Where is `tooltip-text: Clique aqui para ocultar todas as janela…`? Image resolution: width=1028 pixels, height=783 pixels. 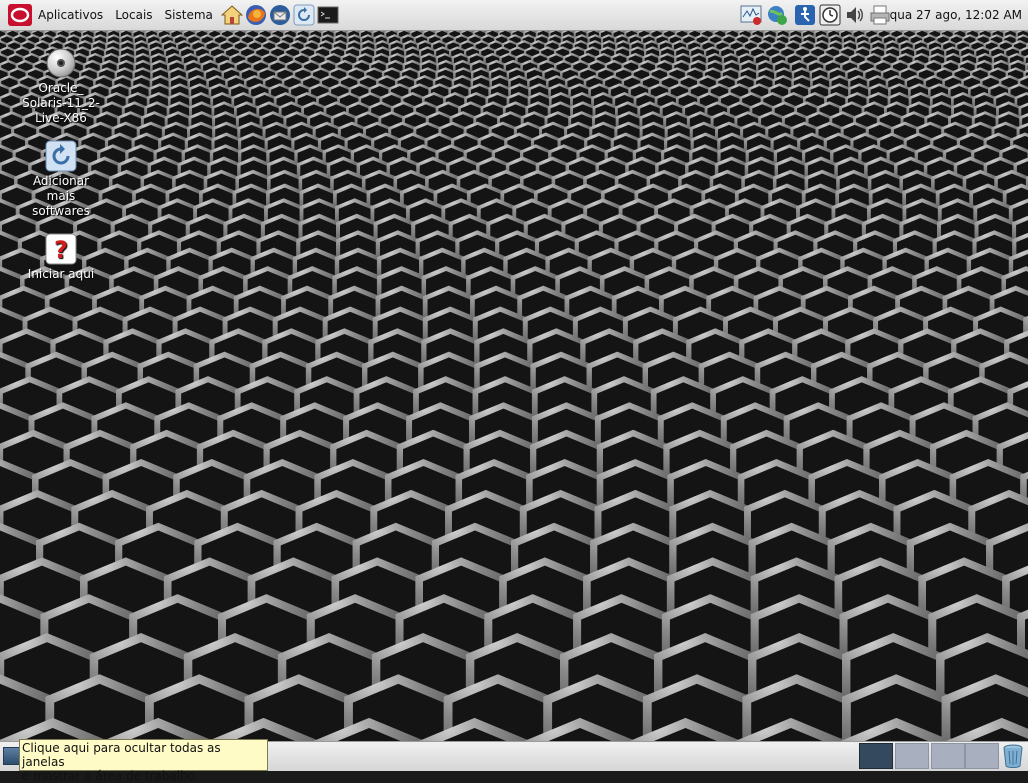 tooltip-text: Clique aqui para ocultar todas as janela… is located at coordinates (121, 762).